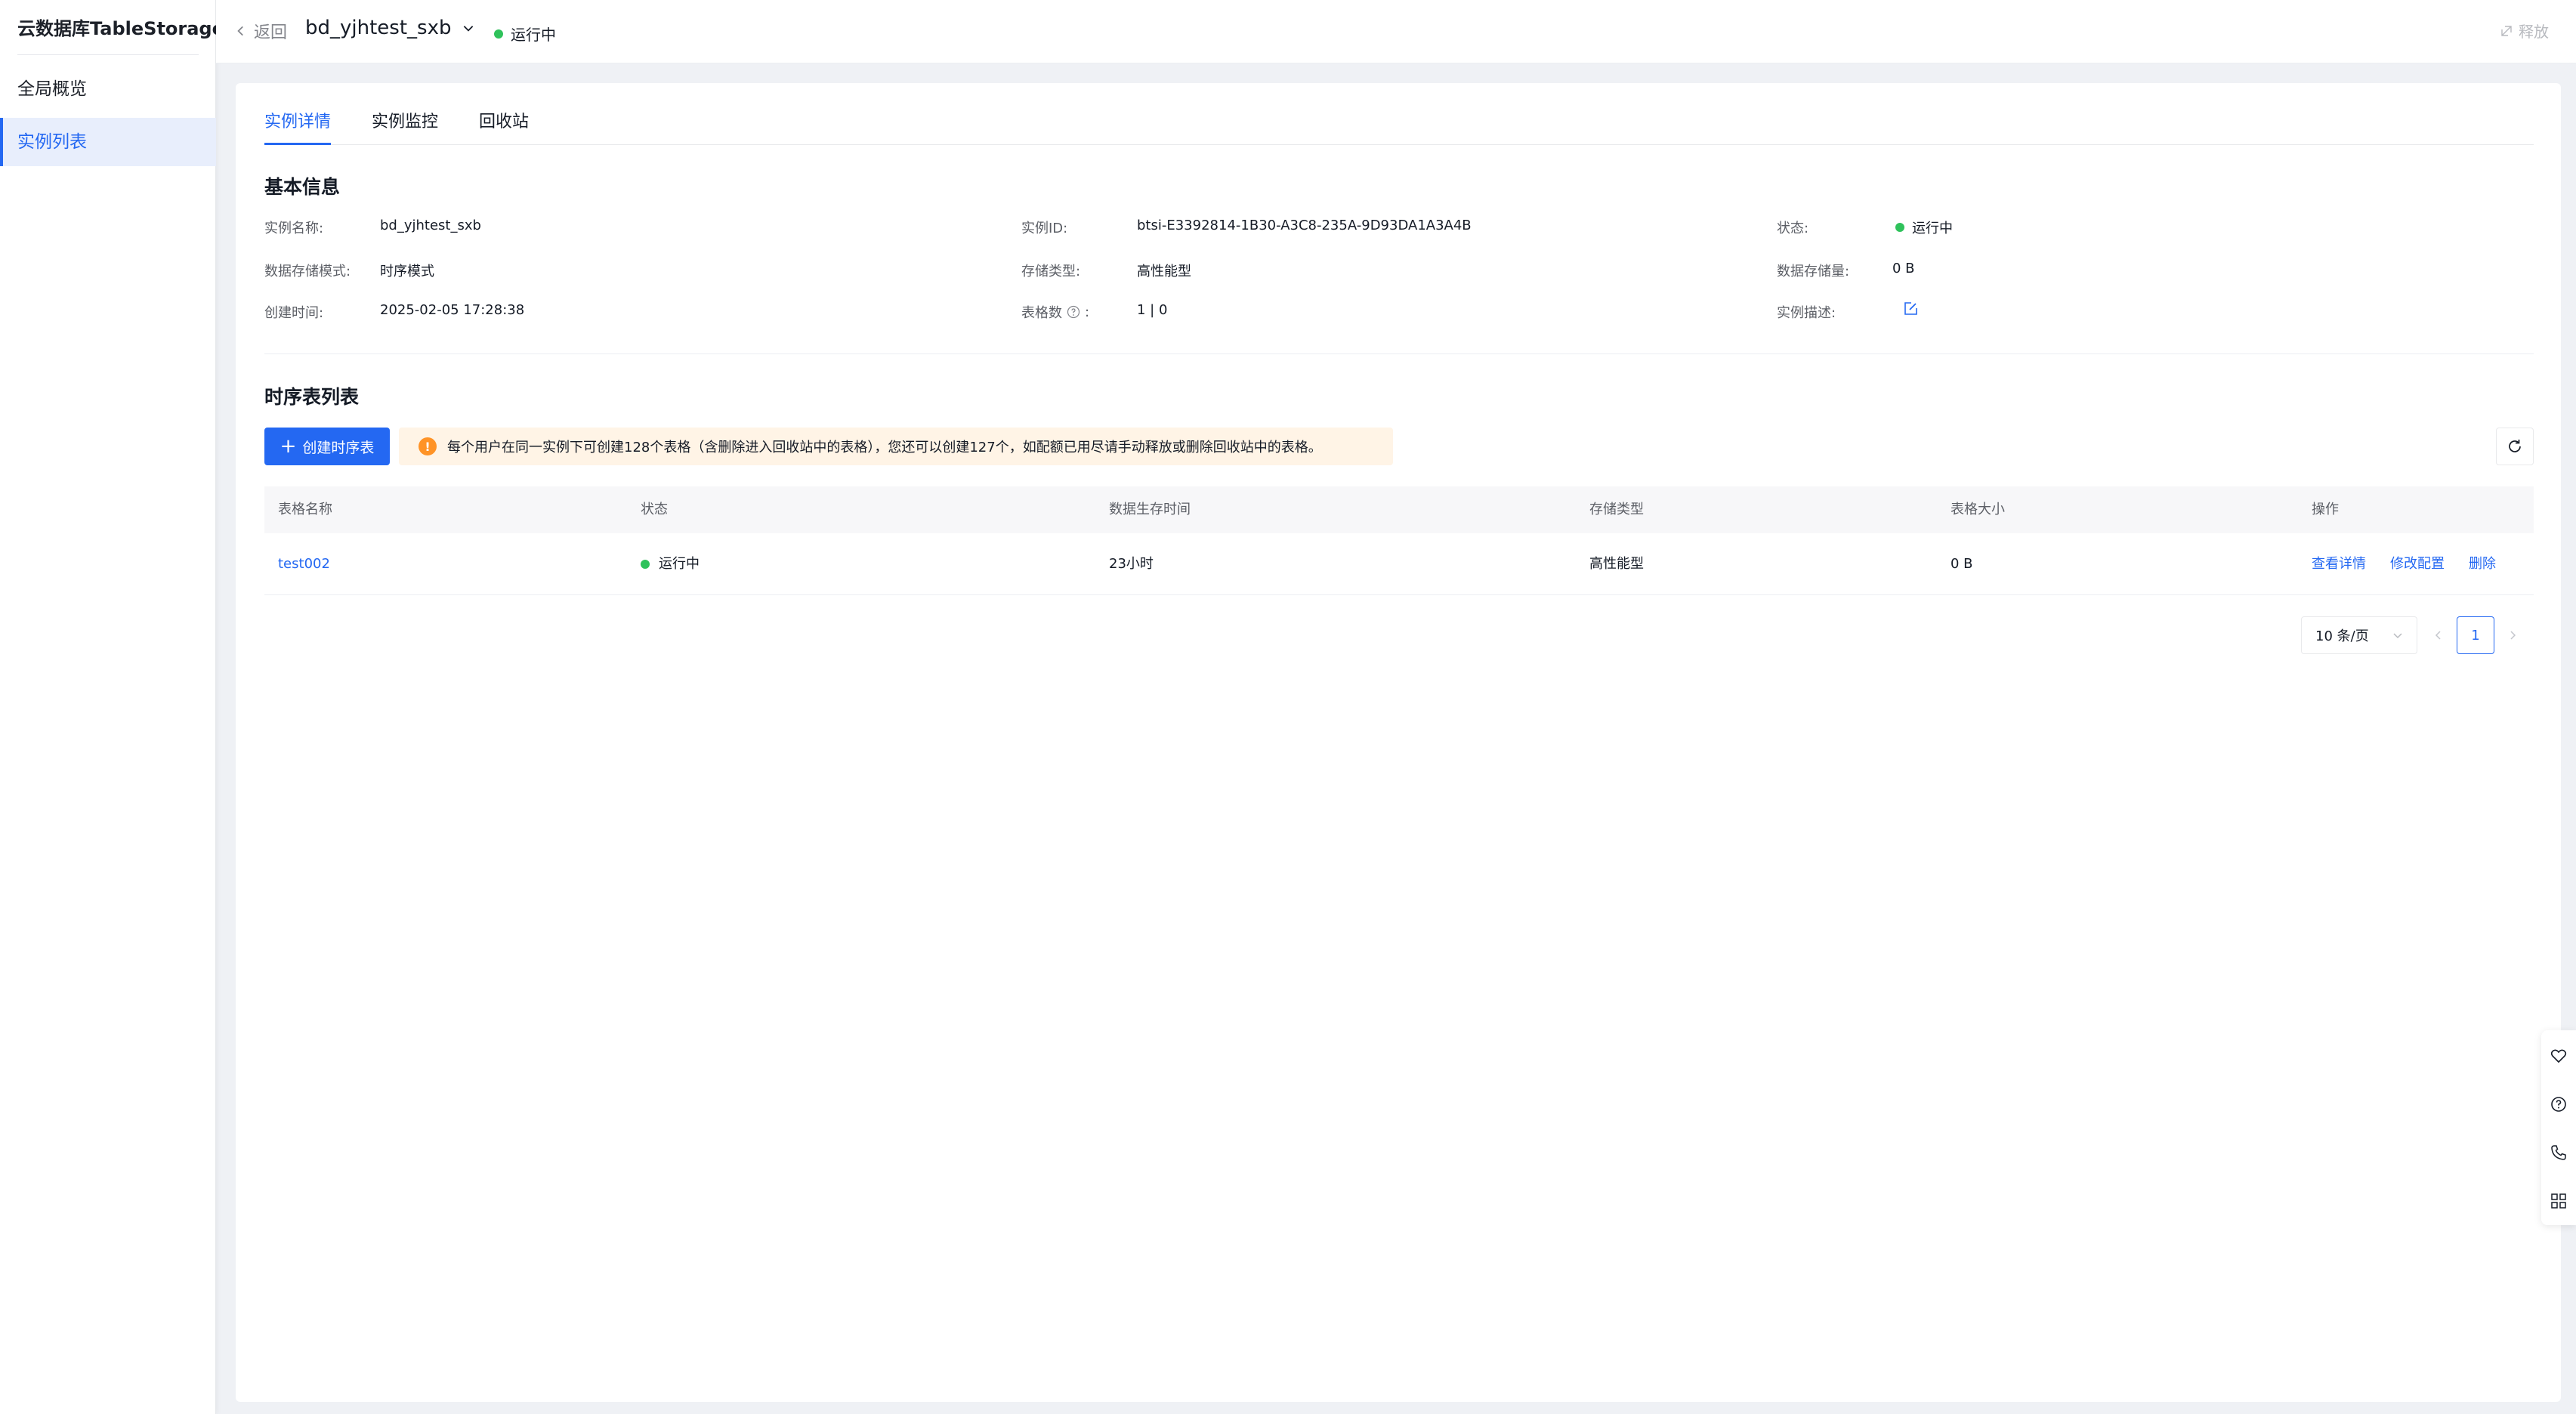  Describe the element at coordinates (1399, 564) in the screenshot. I see `table-row: test002 运行中 23小时 高性能型 0 B 查看详情 修改配置 删除` at that location.